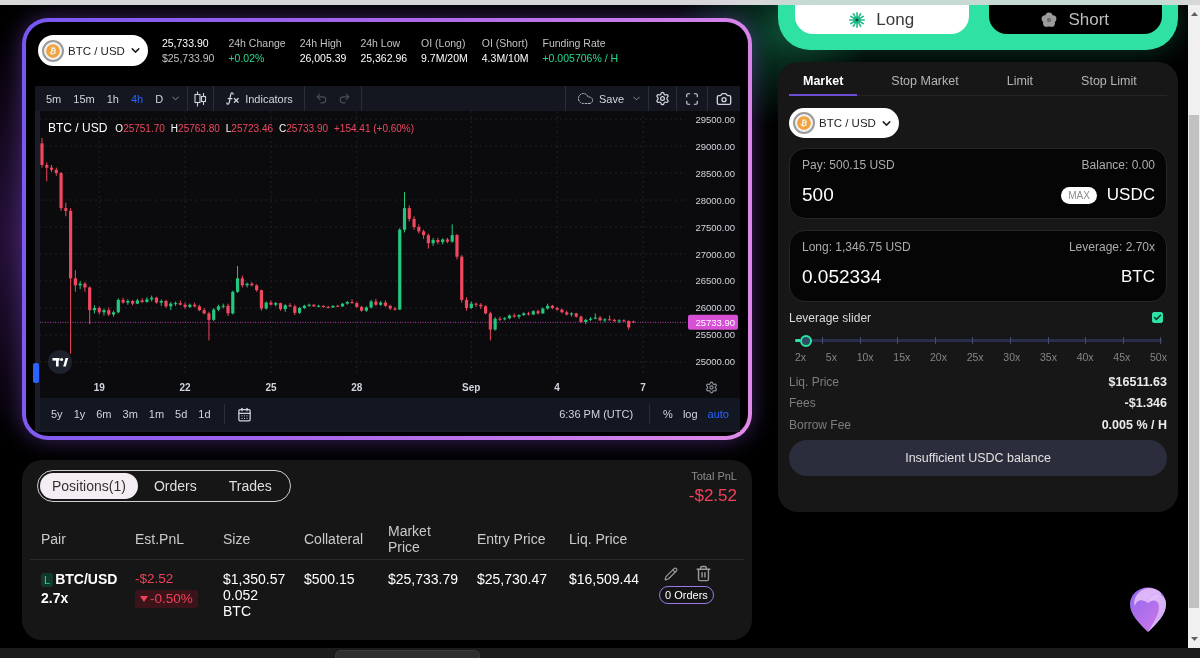 The width and height of the screenshot is (1200, 658). What do you see at coordinates (104, 414) in the screenshot?
I see `range-button: 6m` at bounding box center [104, 414].